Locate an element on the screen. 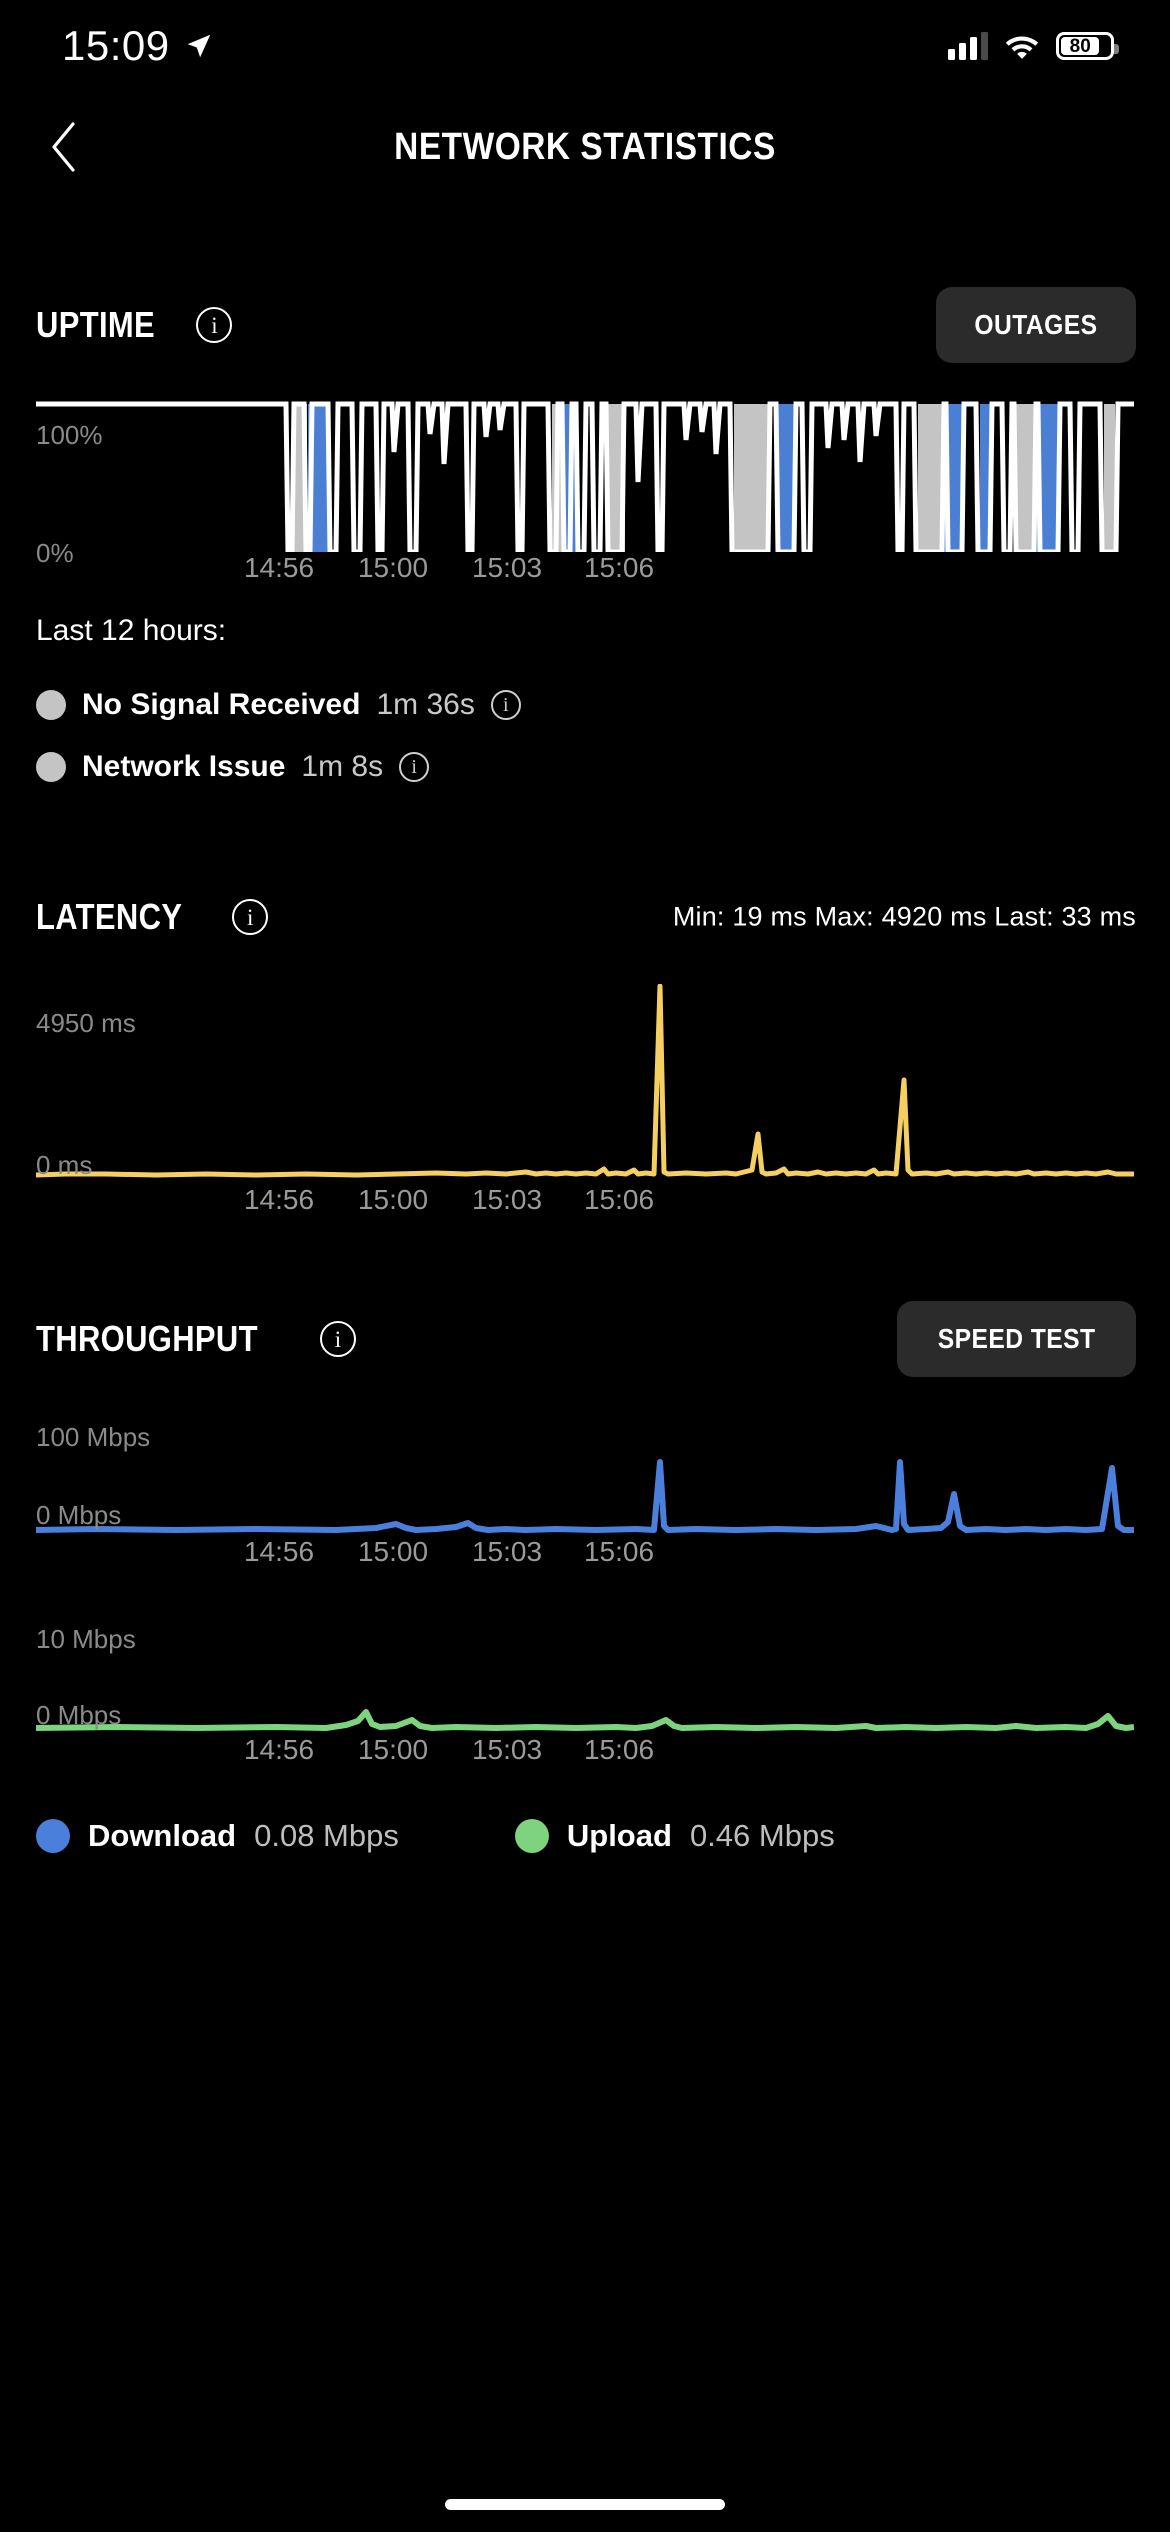  upload-value: 0.46 Mbps is located at coordinates (762, 1835).